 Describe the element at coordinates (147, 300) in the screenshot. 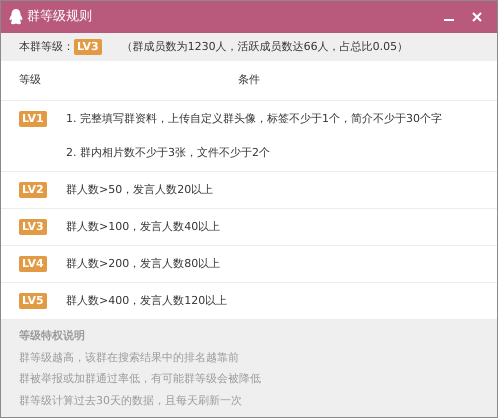

I see `condition-text: 群人数>400，发言人数120以上` at that location.